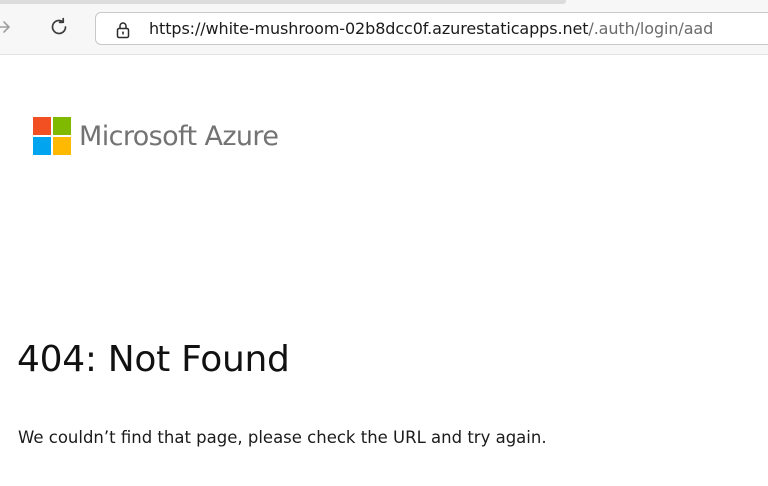  I want to click on brand-name: Microsoft Azure, so click(179, 136).